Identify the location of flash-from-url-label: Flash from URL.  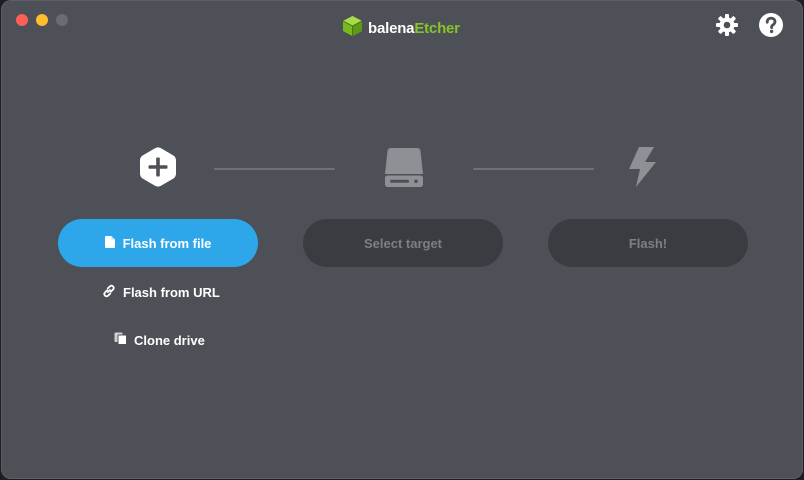
(171, 292).